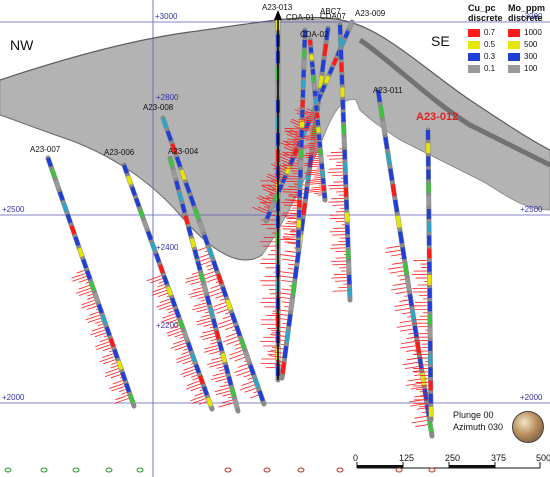 This screenshot has height=477, width=550. I want to click on cu-legend-row: 0.3, so click(481, 56).